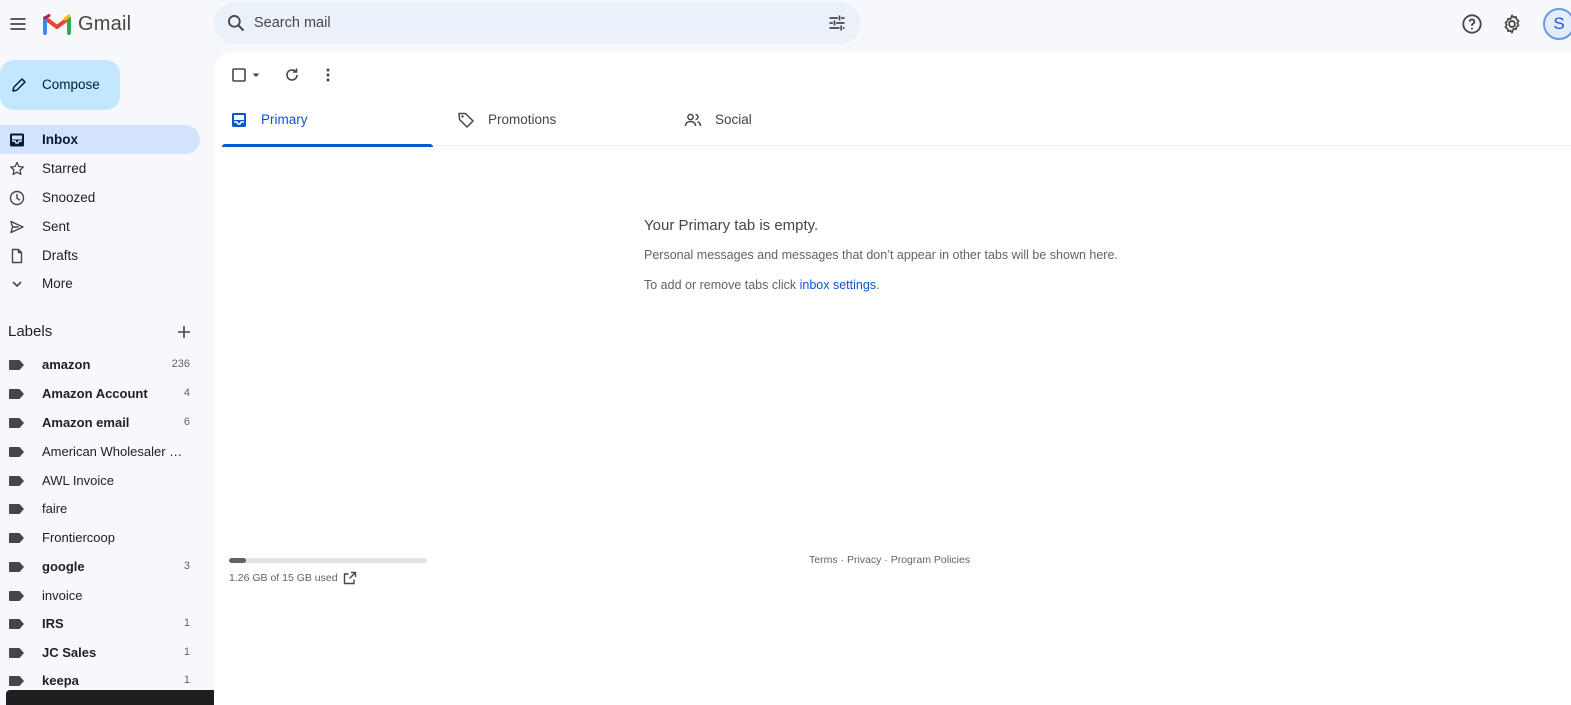  I want to click on label-item-faire: faire, so click(100, 508).